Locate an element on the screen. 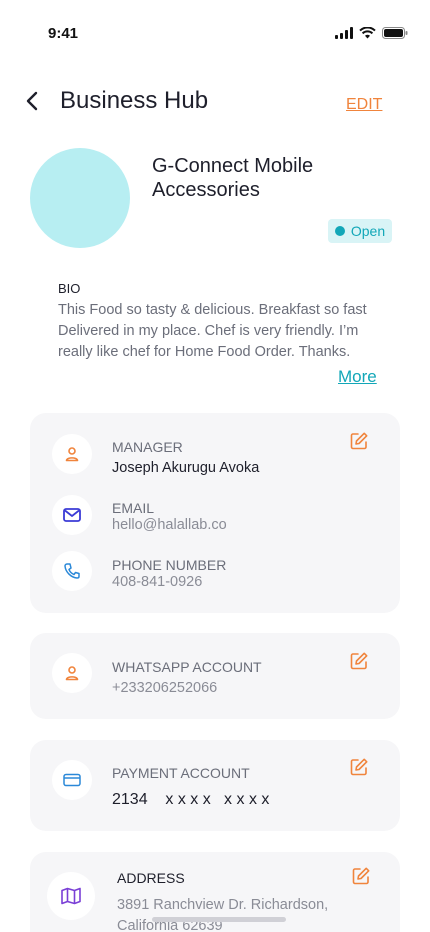 This screenshot has height=932, width=430. status-icons is located at coordinates (371, 33).